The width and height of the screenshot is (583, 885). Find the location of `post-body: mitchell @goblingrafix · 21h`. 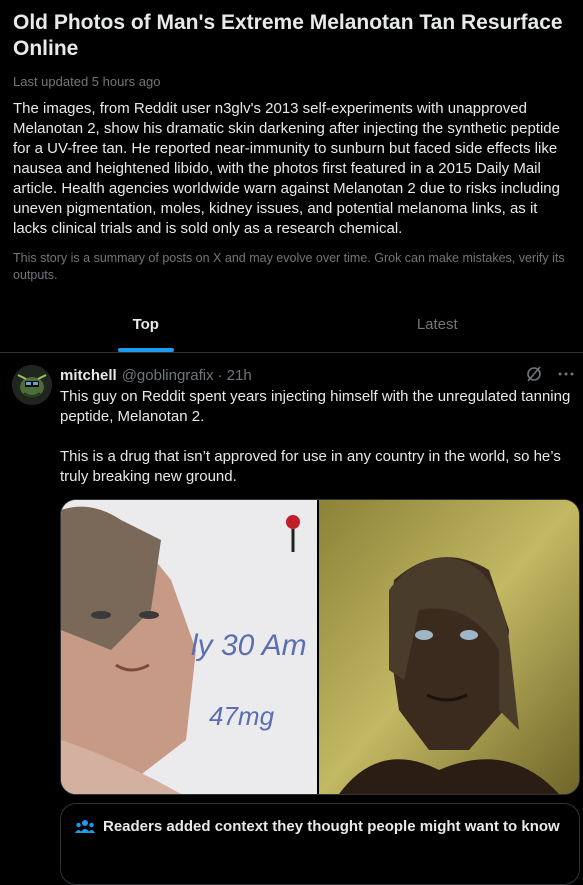

post-body: mitchell @goblingrafix · 21h is located at coordinates (317, 426).